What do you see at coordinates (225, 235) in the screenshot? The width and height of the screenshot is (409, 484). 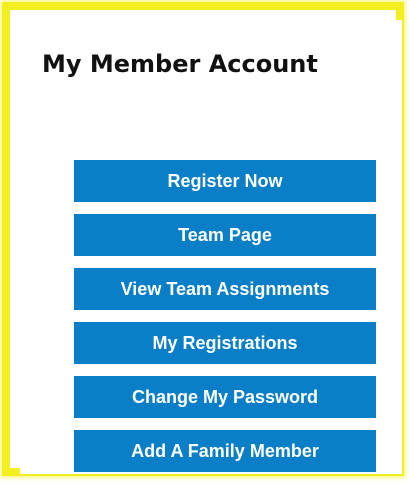 I see `team-page-button: Team Page` at bounding box center [225, 235].